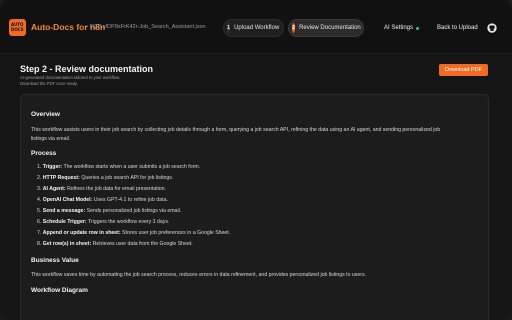 Image resolution: width=512 pixels, height=320 pixels. What do you see at coordinates (44, 153) in the screenshot?
I see `process-heading: Process` at bounding box center [44, 153].